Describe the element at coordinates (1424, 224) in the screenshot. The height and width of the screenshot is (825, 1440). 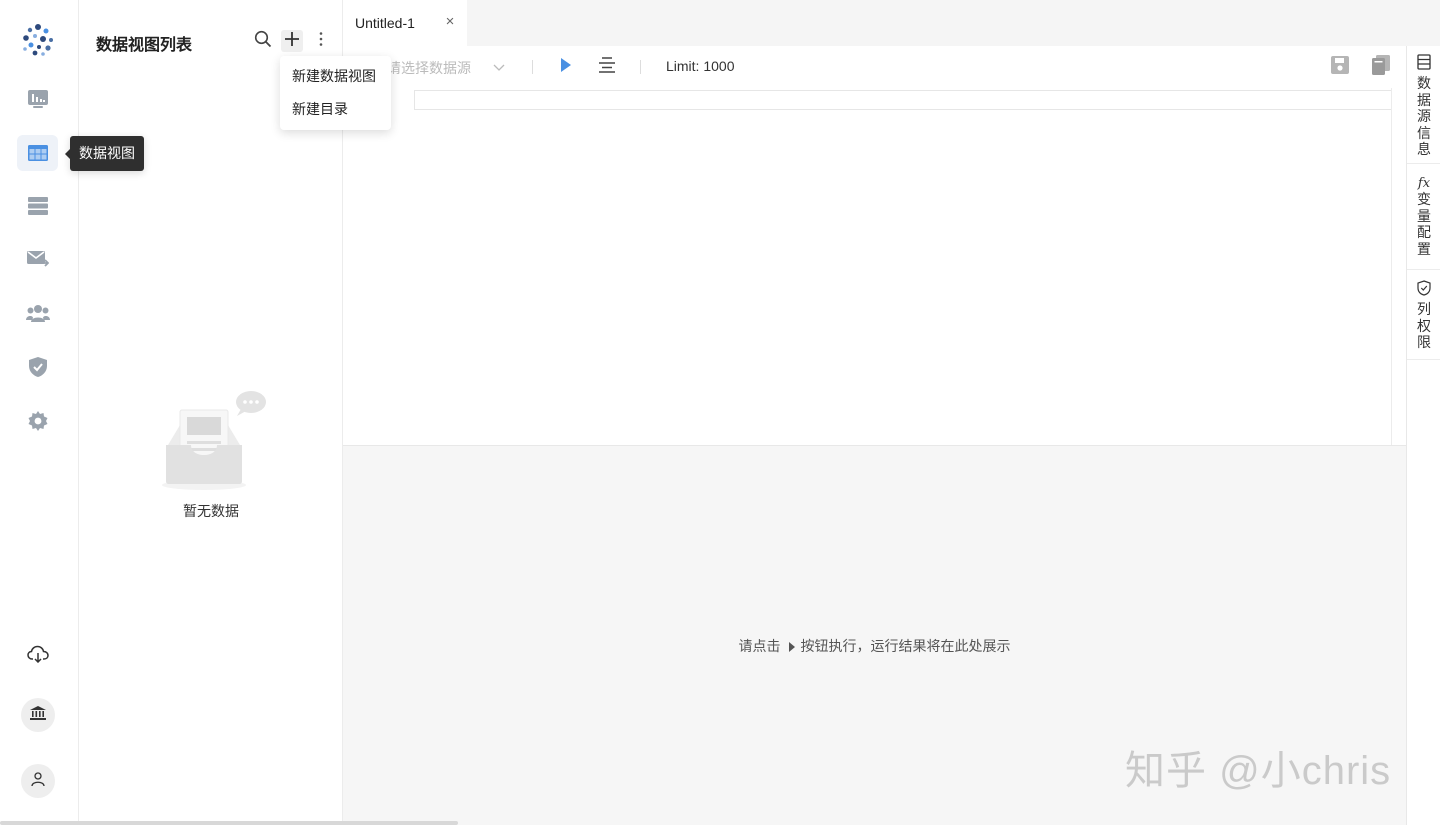
I see `side-tab-label: 变量配置` at that location.